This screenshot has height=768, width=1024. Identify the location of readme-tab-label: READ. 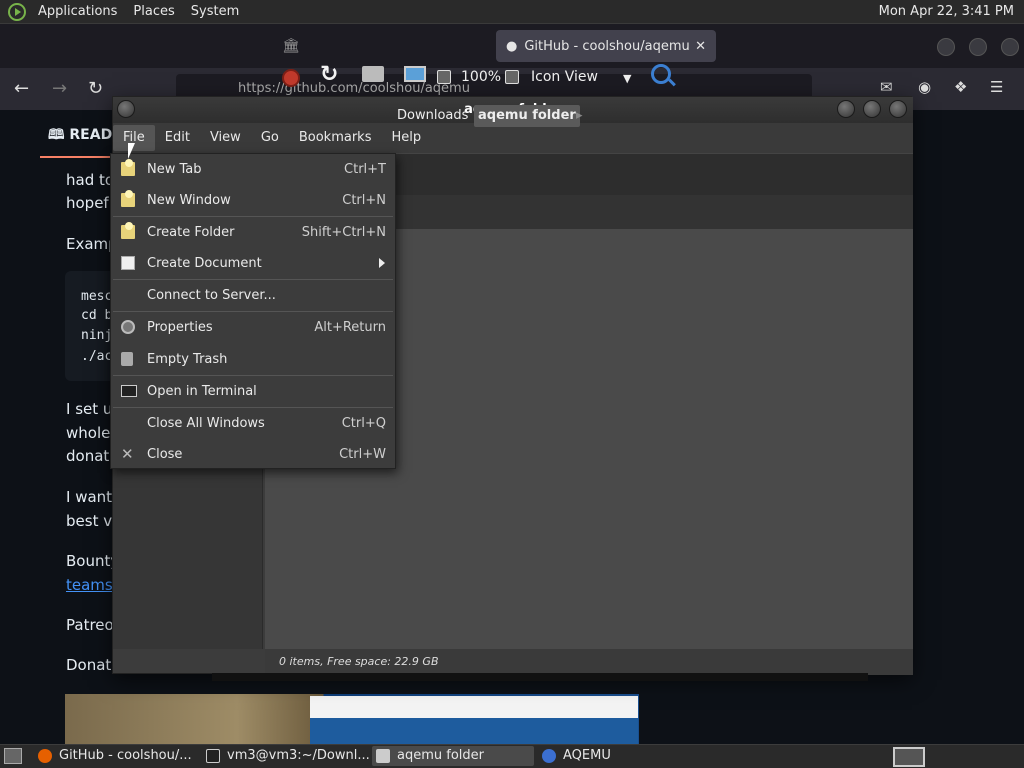
(91, 135).